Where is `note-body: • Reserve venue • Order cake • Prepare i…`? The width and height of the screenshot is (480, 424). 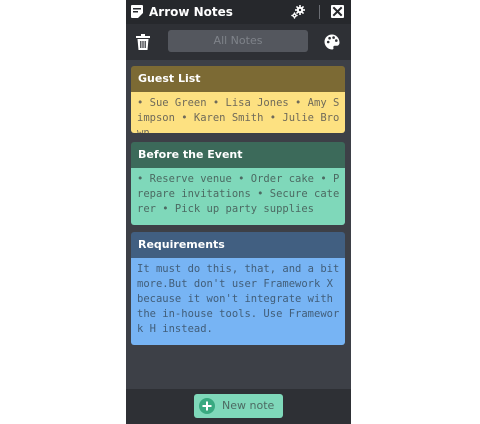 note-body: • Reserve venue • Order cake • Prepare i… is located at coordinates (238, 196).